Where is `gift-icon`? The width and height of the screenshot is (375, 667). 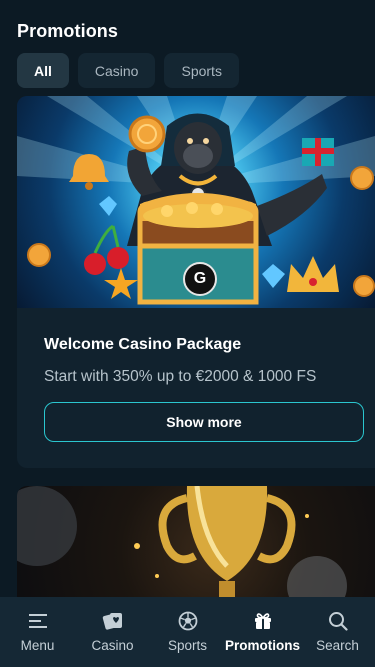 gift-icon is located at coordinates (262, 621).